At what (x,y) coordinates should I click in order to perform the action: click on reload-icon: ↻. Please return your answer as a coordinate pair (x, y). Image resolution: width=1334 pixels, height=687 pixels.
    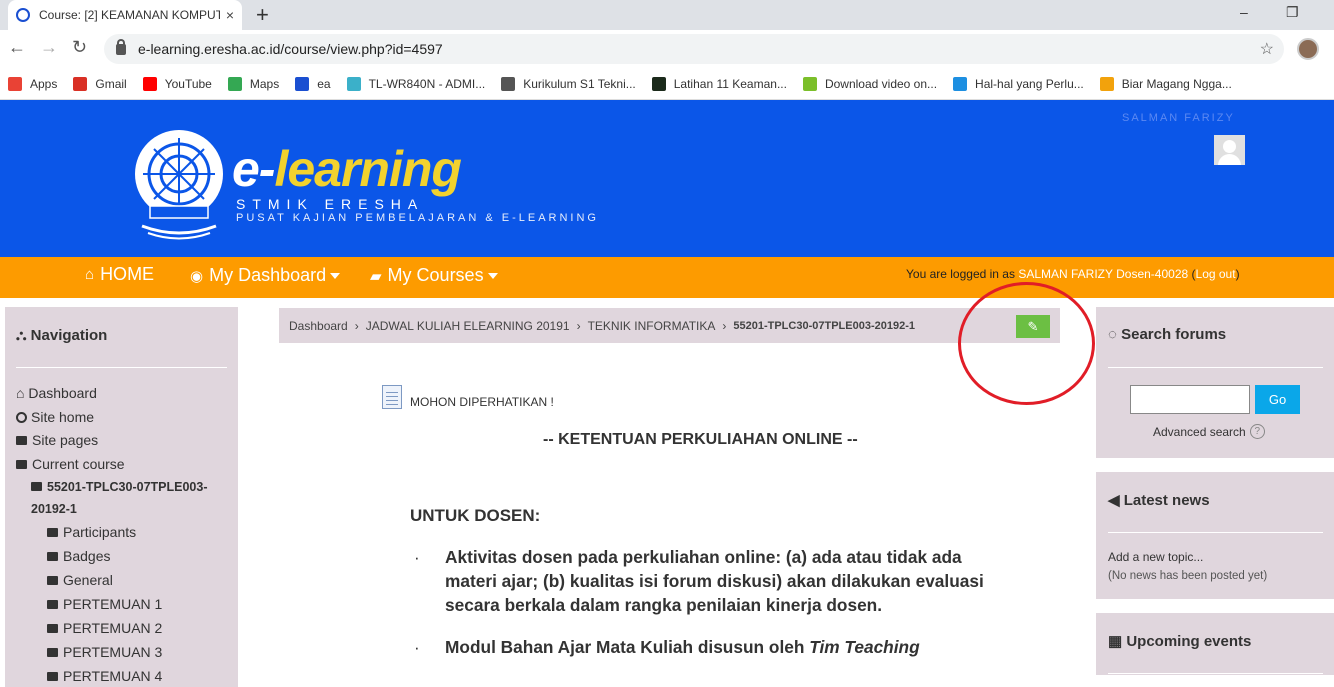
    Looking at the image, I should click on (79, 47).